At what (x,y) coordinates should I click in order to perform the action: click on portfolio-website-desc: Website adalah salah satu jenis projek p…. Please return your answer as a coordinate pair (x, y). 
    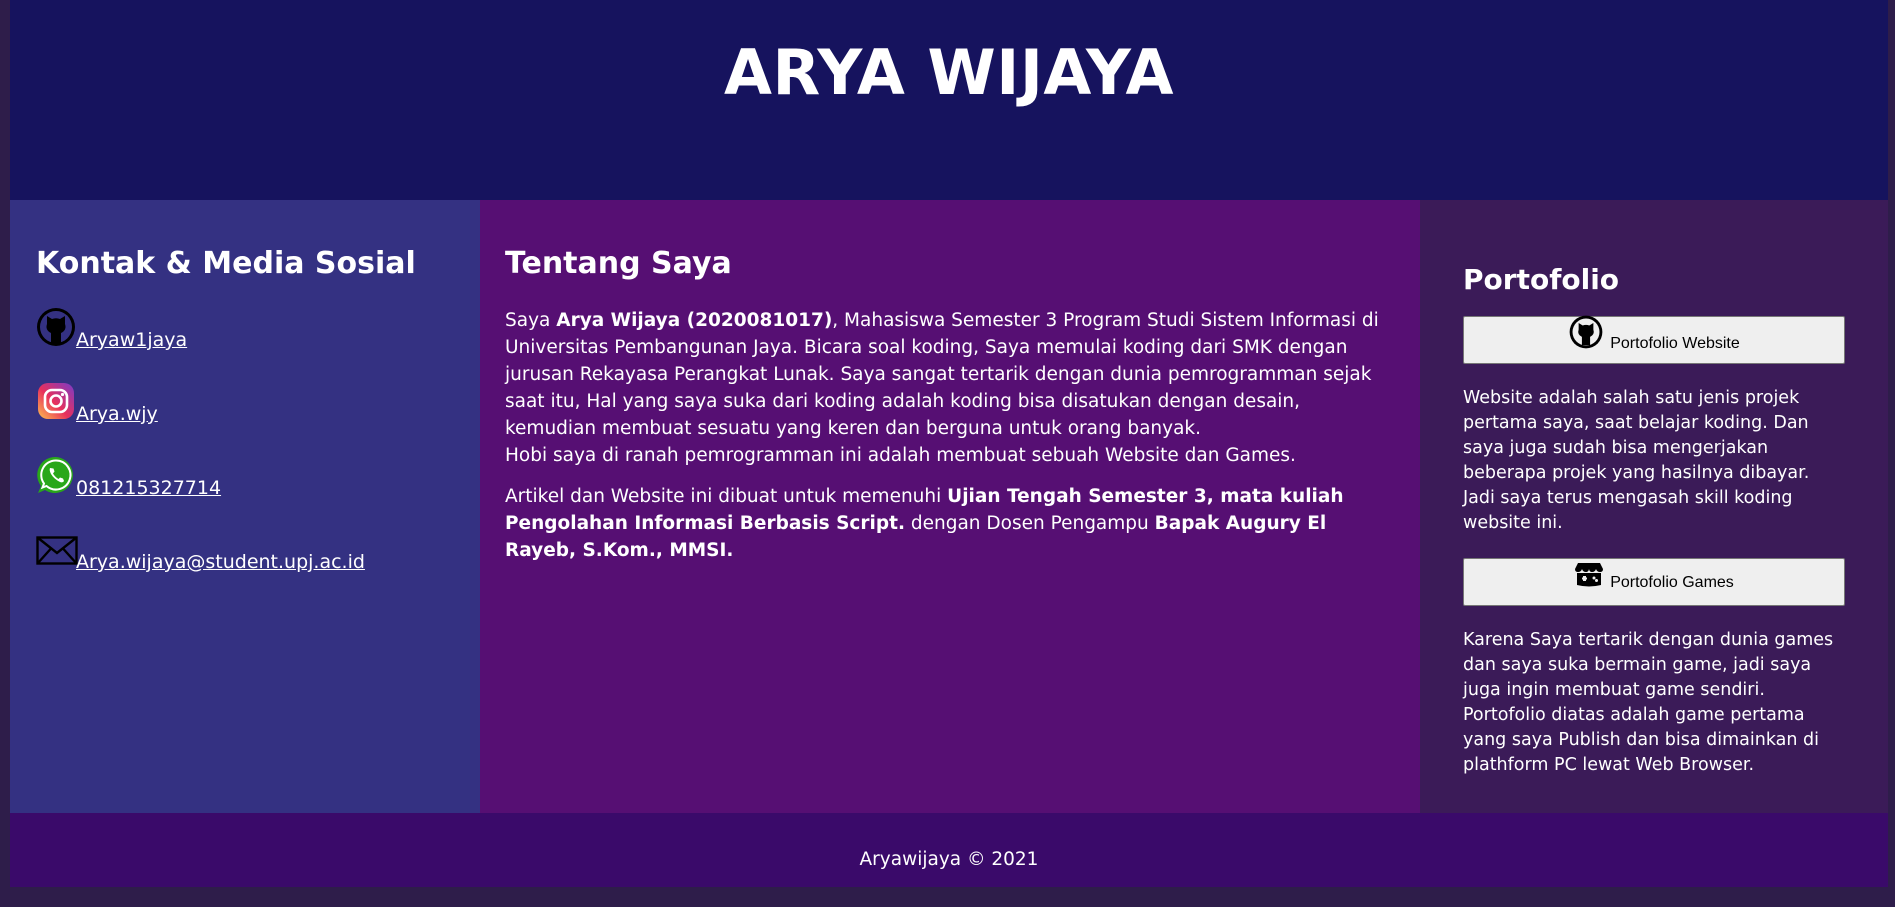
    Looking at the image, I should click on (1636, 460).